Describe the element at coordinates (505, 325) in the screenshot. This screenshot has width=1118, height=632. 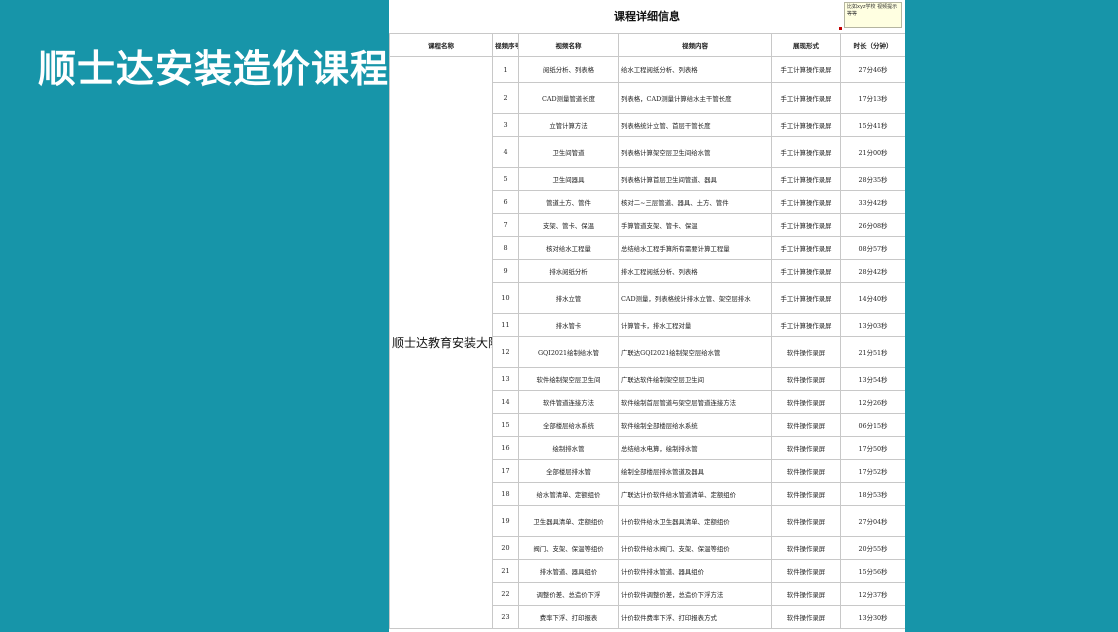
I see `video-no-cell: 11` at that location.